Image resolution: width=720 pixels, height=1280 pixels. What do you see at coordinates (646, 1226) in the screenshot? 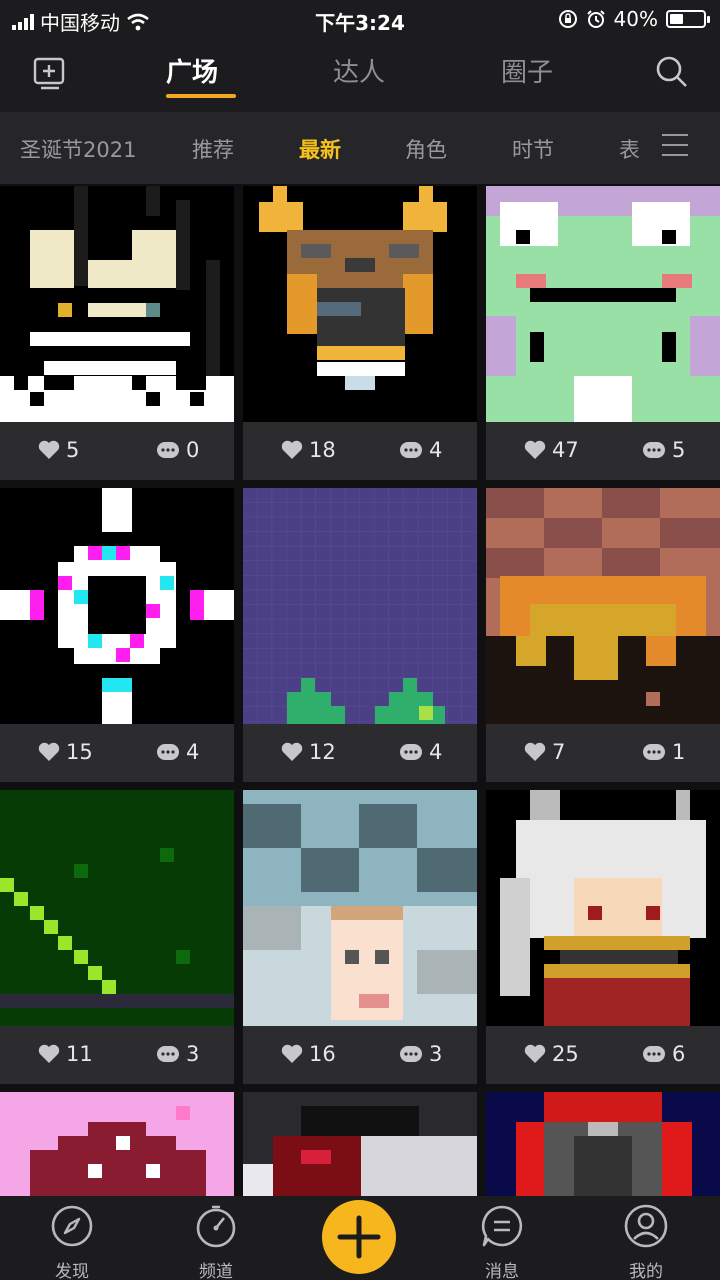
I see `profile-icon` at bounding box center [646, 1226].